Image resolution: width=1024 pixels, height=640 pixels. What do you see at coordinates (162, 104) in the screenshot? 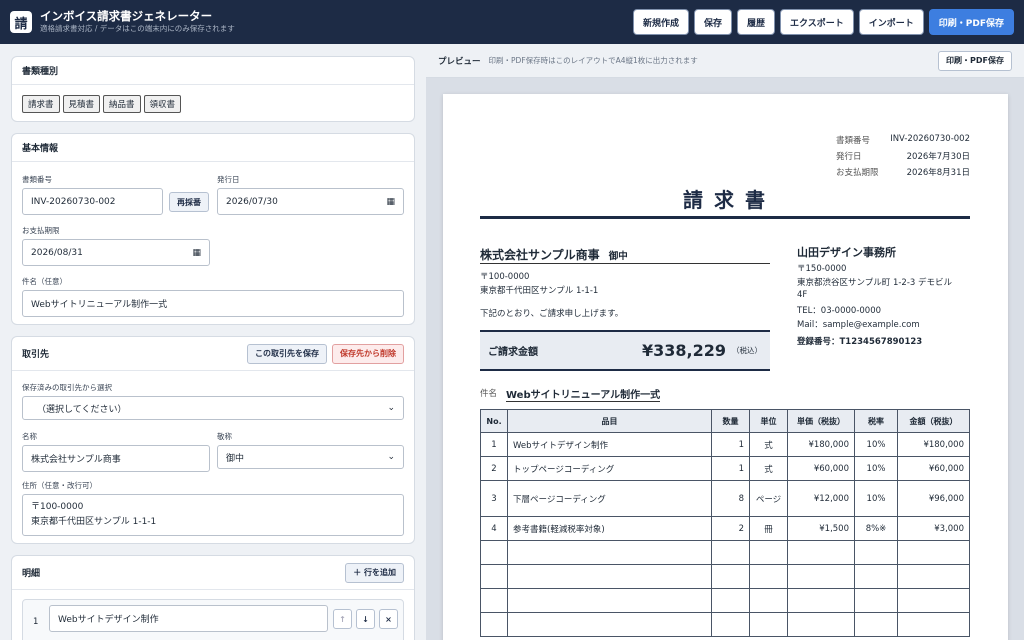
I see `doc-type-receipt: 領収書` at bounding box center [162, 104].